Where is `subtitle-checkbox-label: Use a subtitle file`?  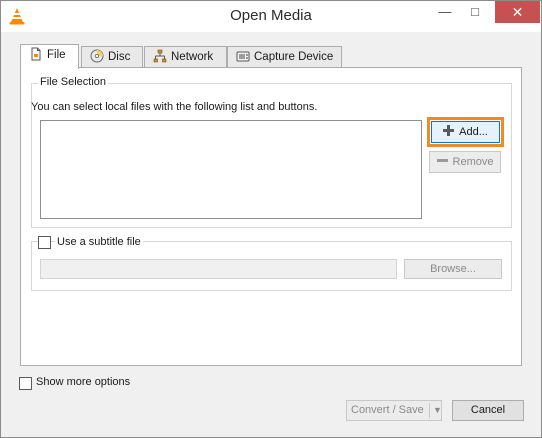 subtitle-checkbox-label: Use a subtitle file is located at coordinates (99, 242).